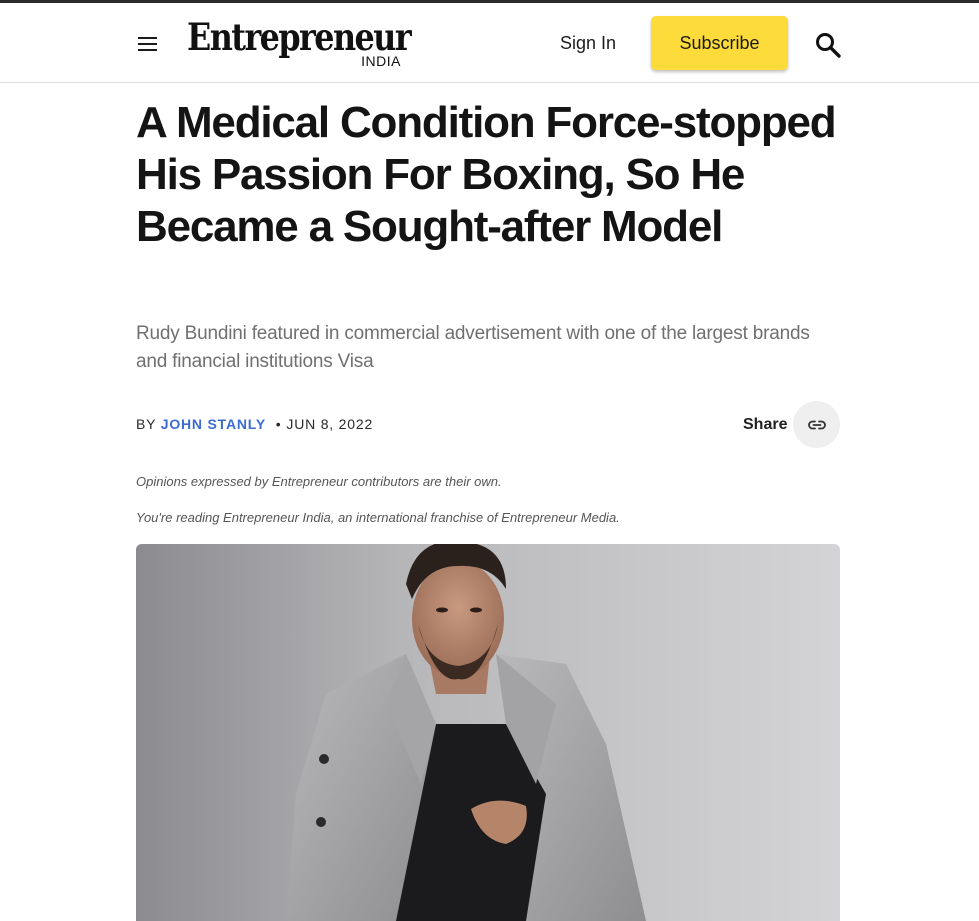  I want to click on subscribe-button-label: Subscribe, so click(719, 42).